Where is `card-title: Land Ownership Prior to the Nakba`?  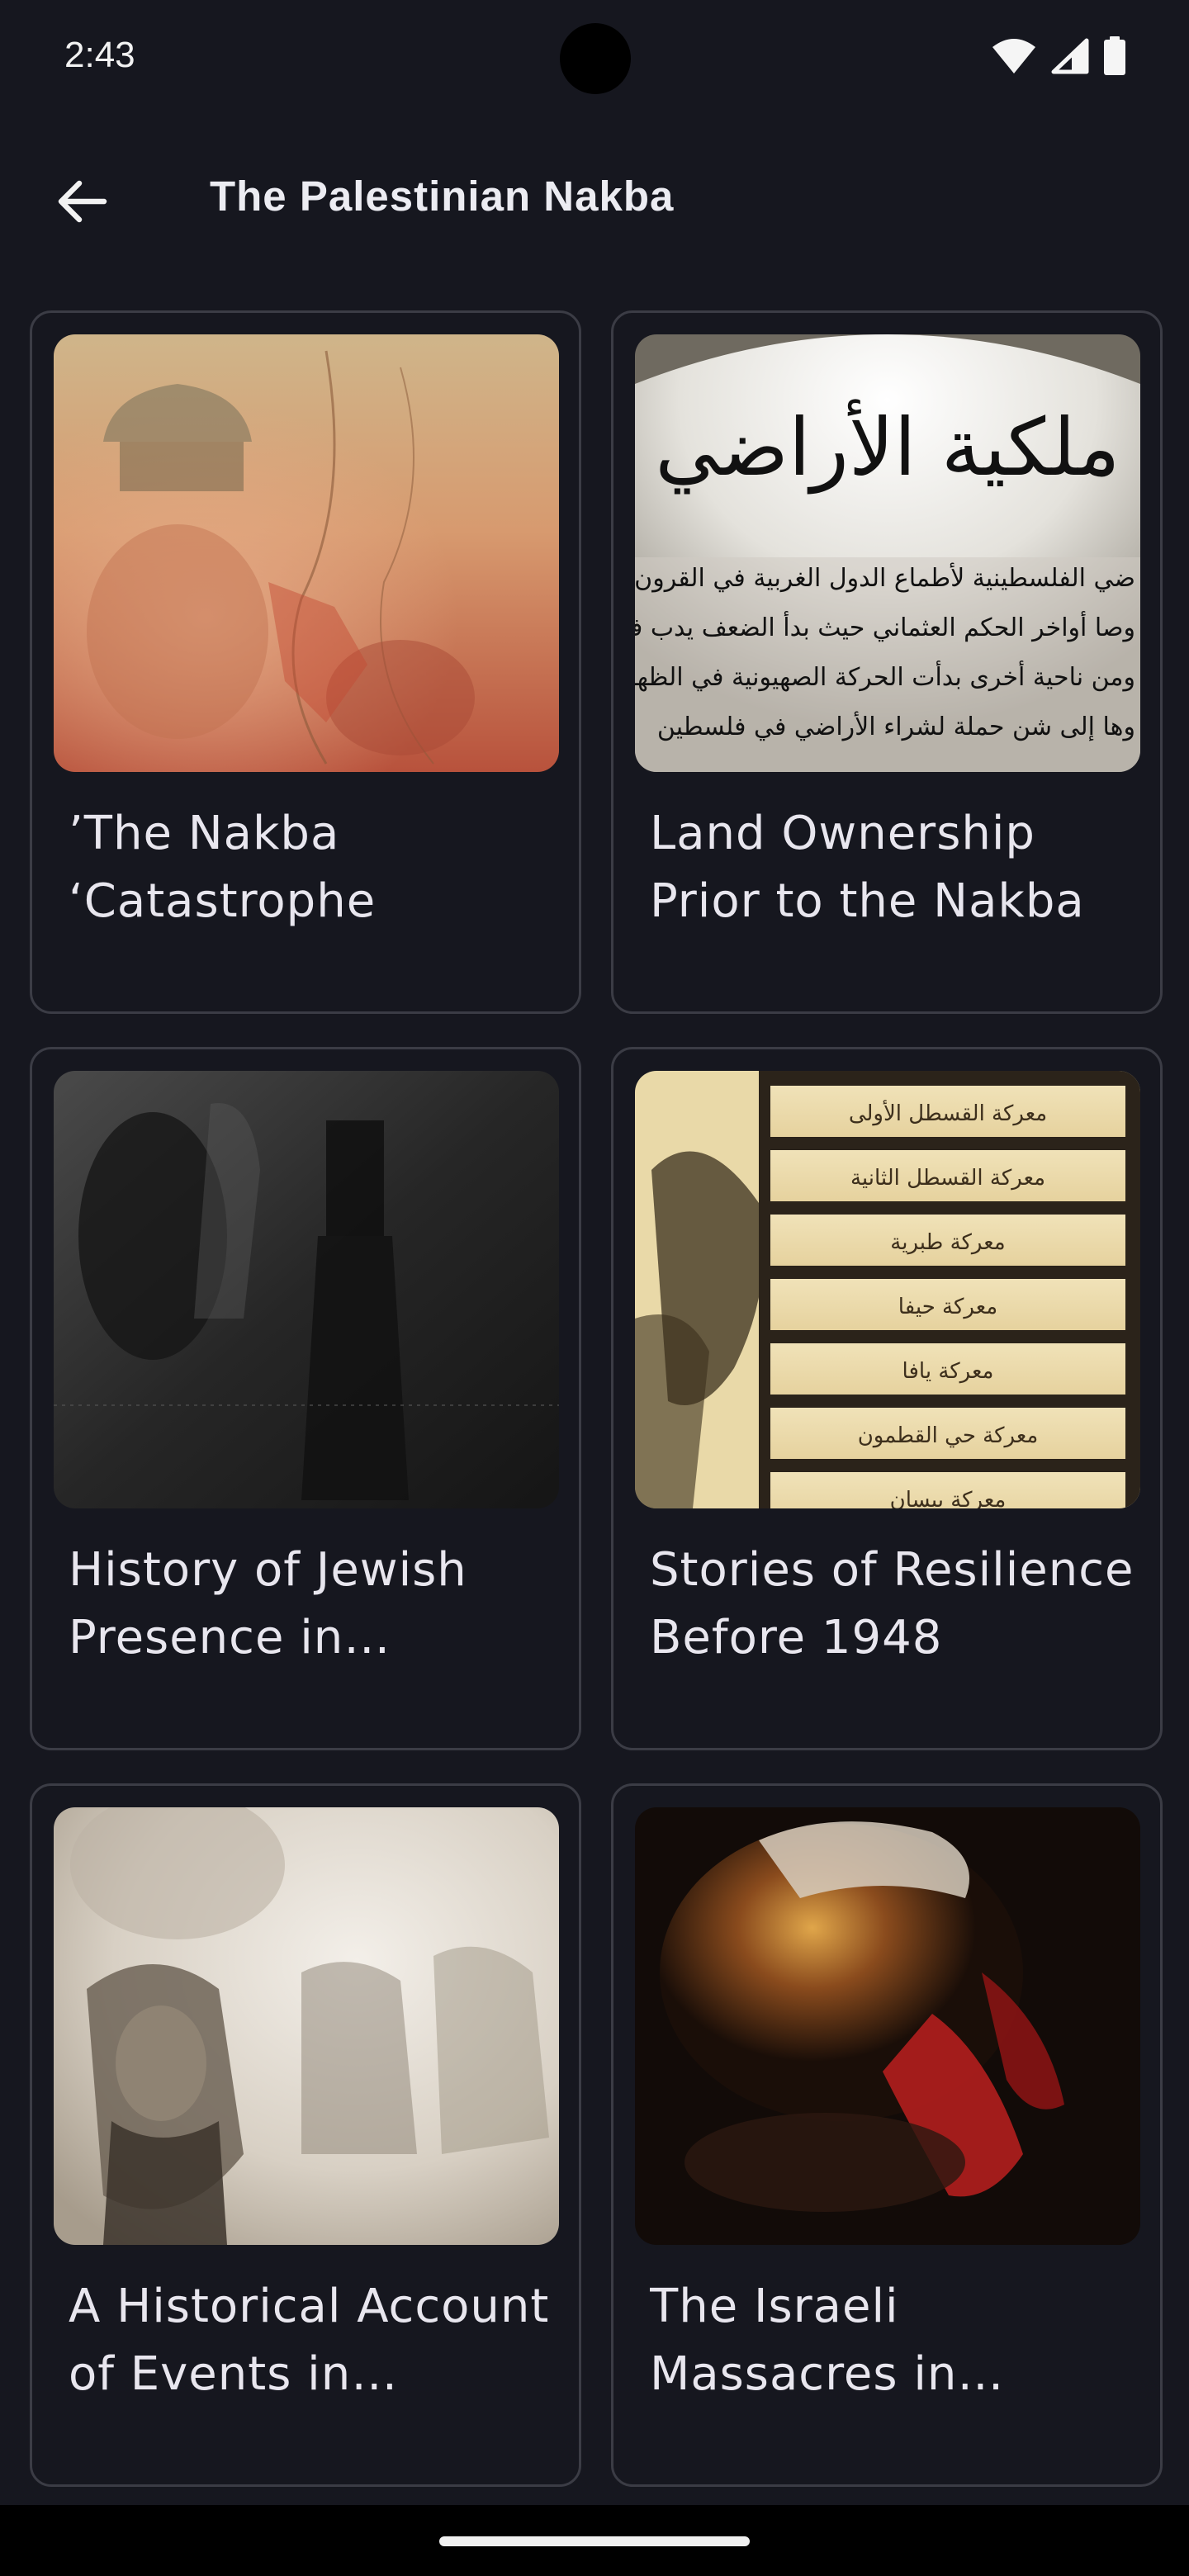
card-title: Land Ownership Prior to the Nakba is located at coordinates (867, 867).